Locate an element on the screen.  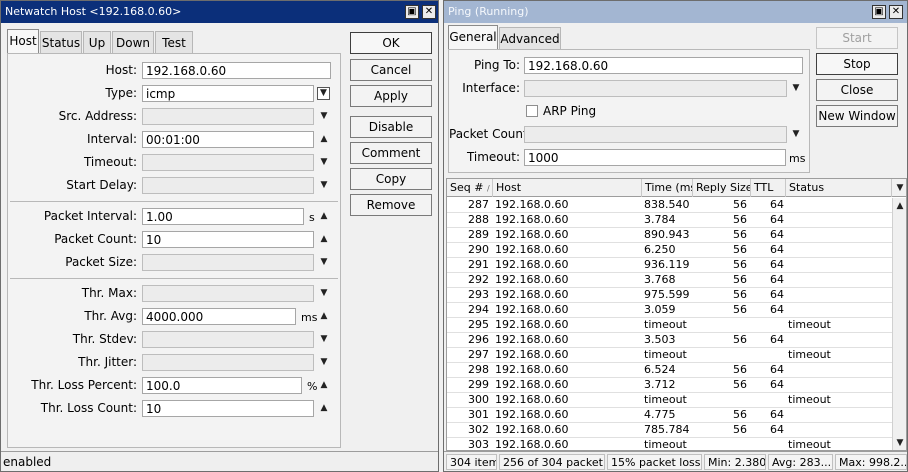
close-button: Close is located at coordinates (857, 90).